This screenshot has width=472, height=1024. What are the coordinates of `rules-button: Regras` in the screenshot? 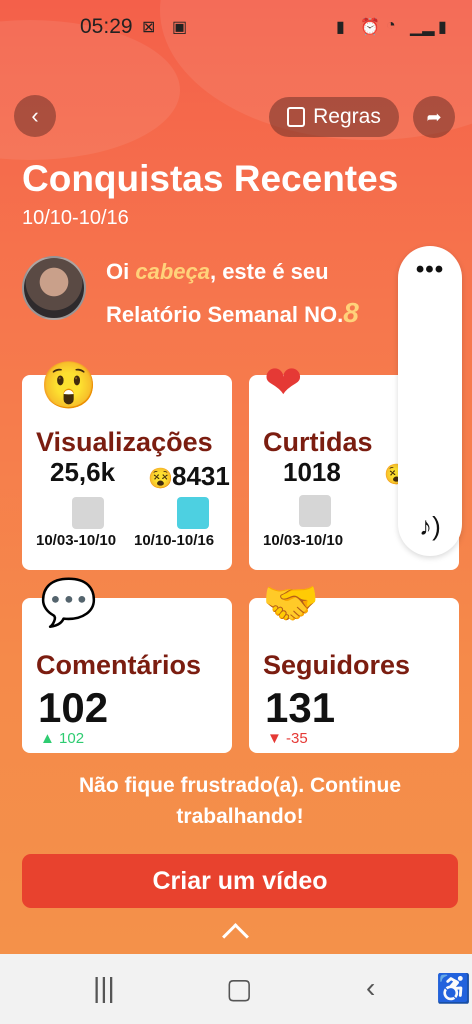 It's located at (334, 117).